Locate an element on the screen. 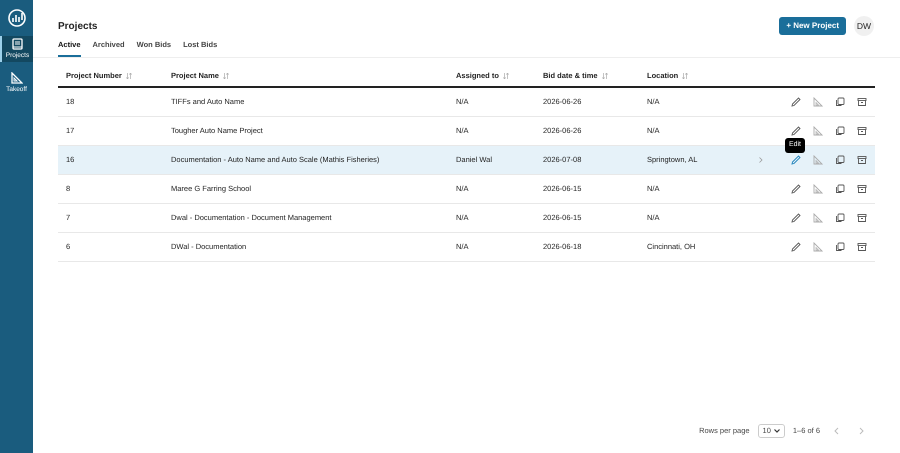  book-icon is located at coordinates (17, 44).